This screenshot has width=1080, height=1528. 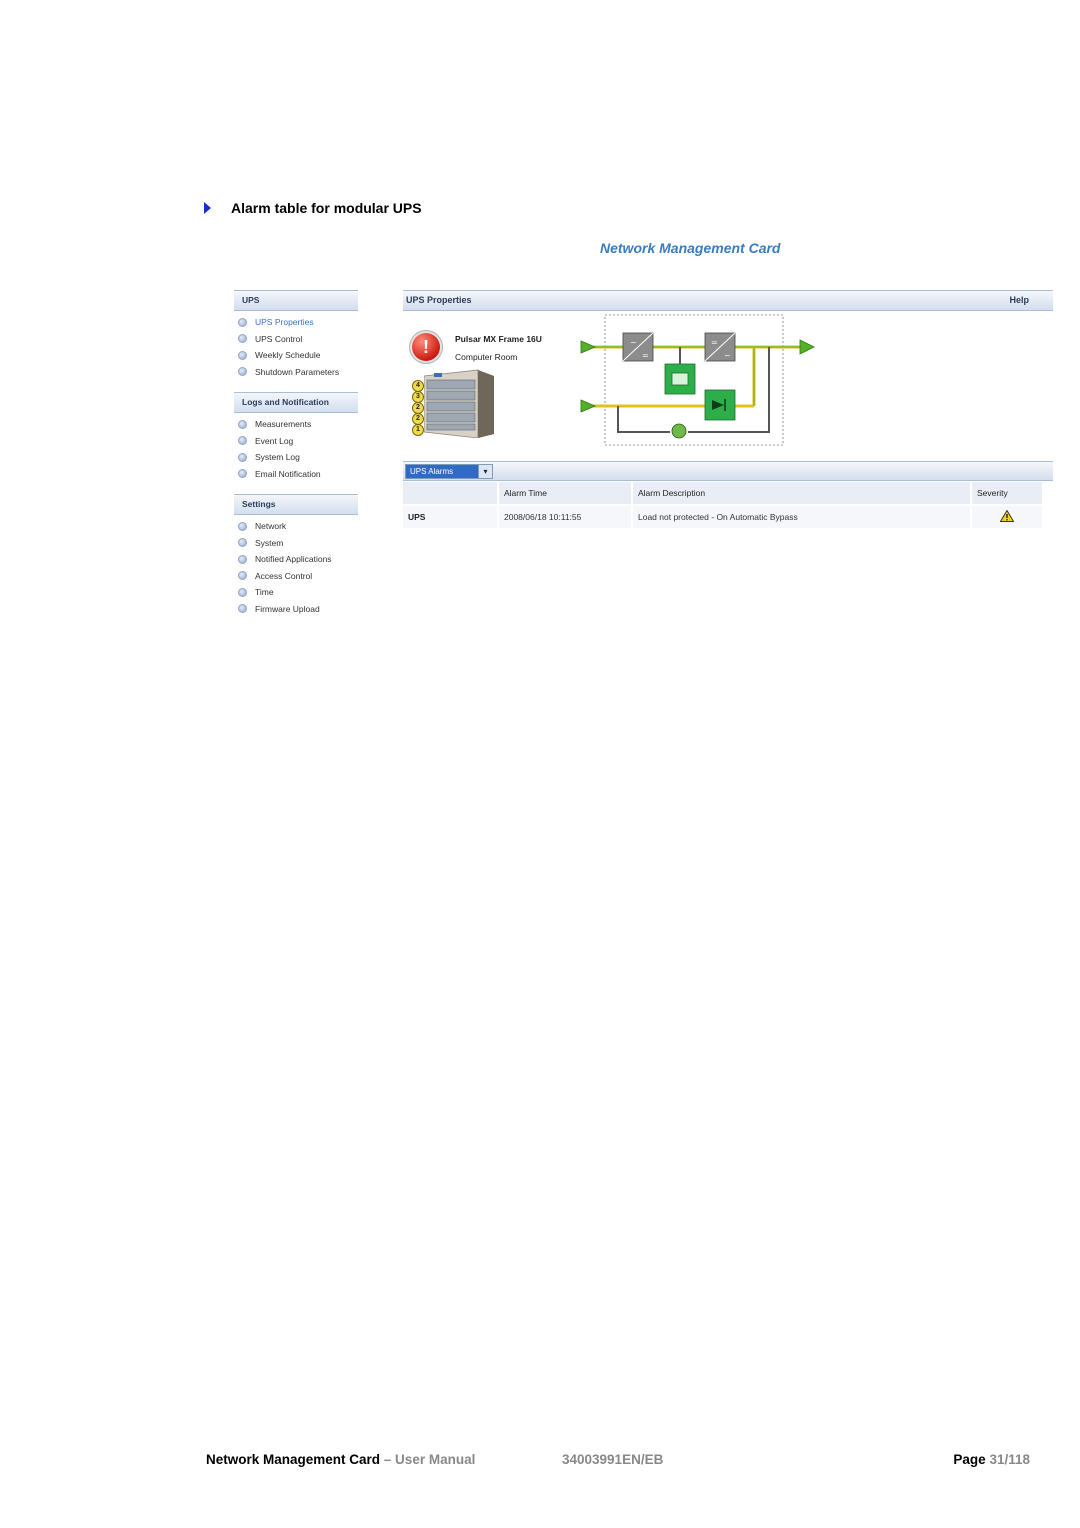 What do you see at coordinates (485, 471) in the screenshot?
I see `chevron-down-icon: ▾` at bounding box center [485, 471].